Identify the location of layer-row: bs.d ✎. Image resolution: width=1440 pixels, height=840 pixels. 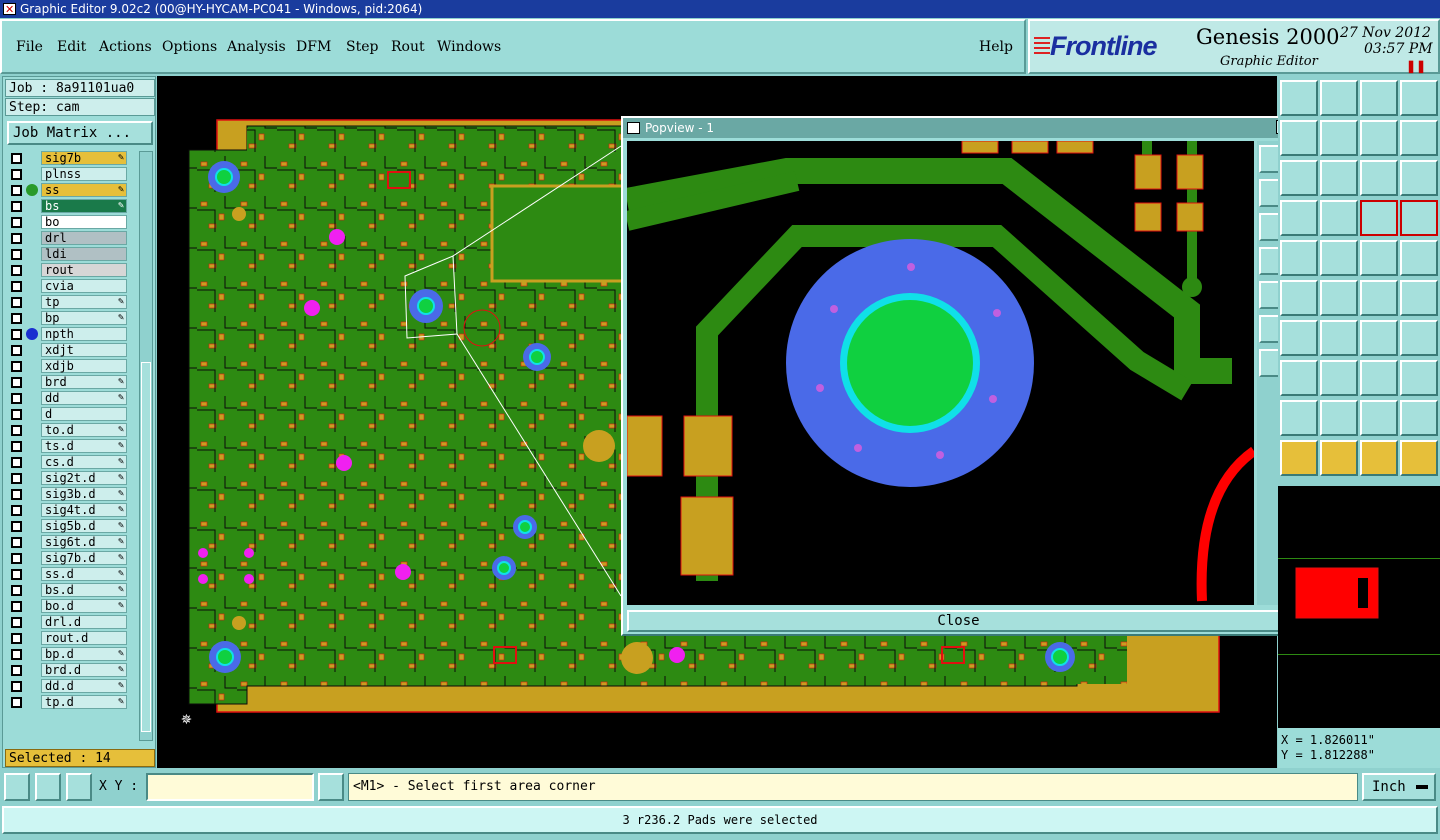
(67, 590).